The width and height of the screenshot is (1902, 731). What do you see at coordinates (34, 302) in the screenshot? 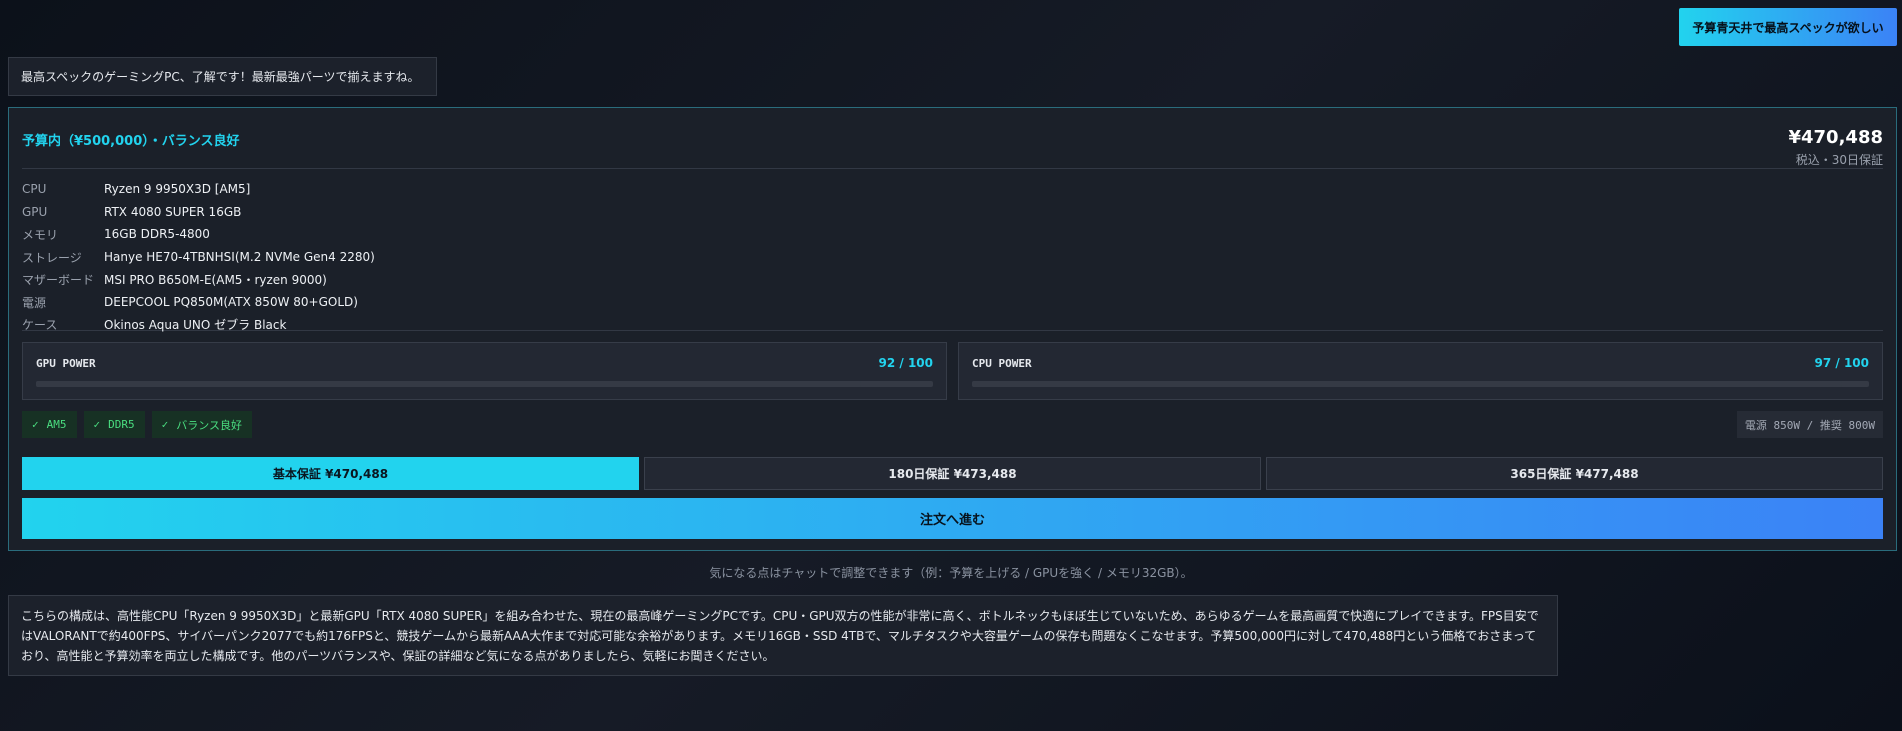
I see `spec-label: 電源` at bounding box center [34, 302].